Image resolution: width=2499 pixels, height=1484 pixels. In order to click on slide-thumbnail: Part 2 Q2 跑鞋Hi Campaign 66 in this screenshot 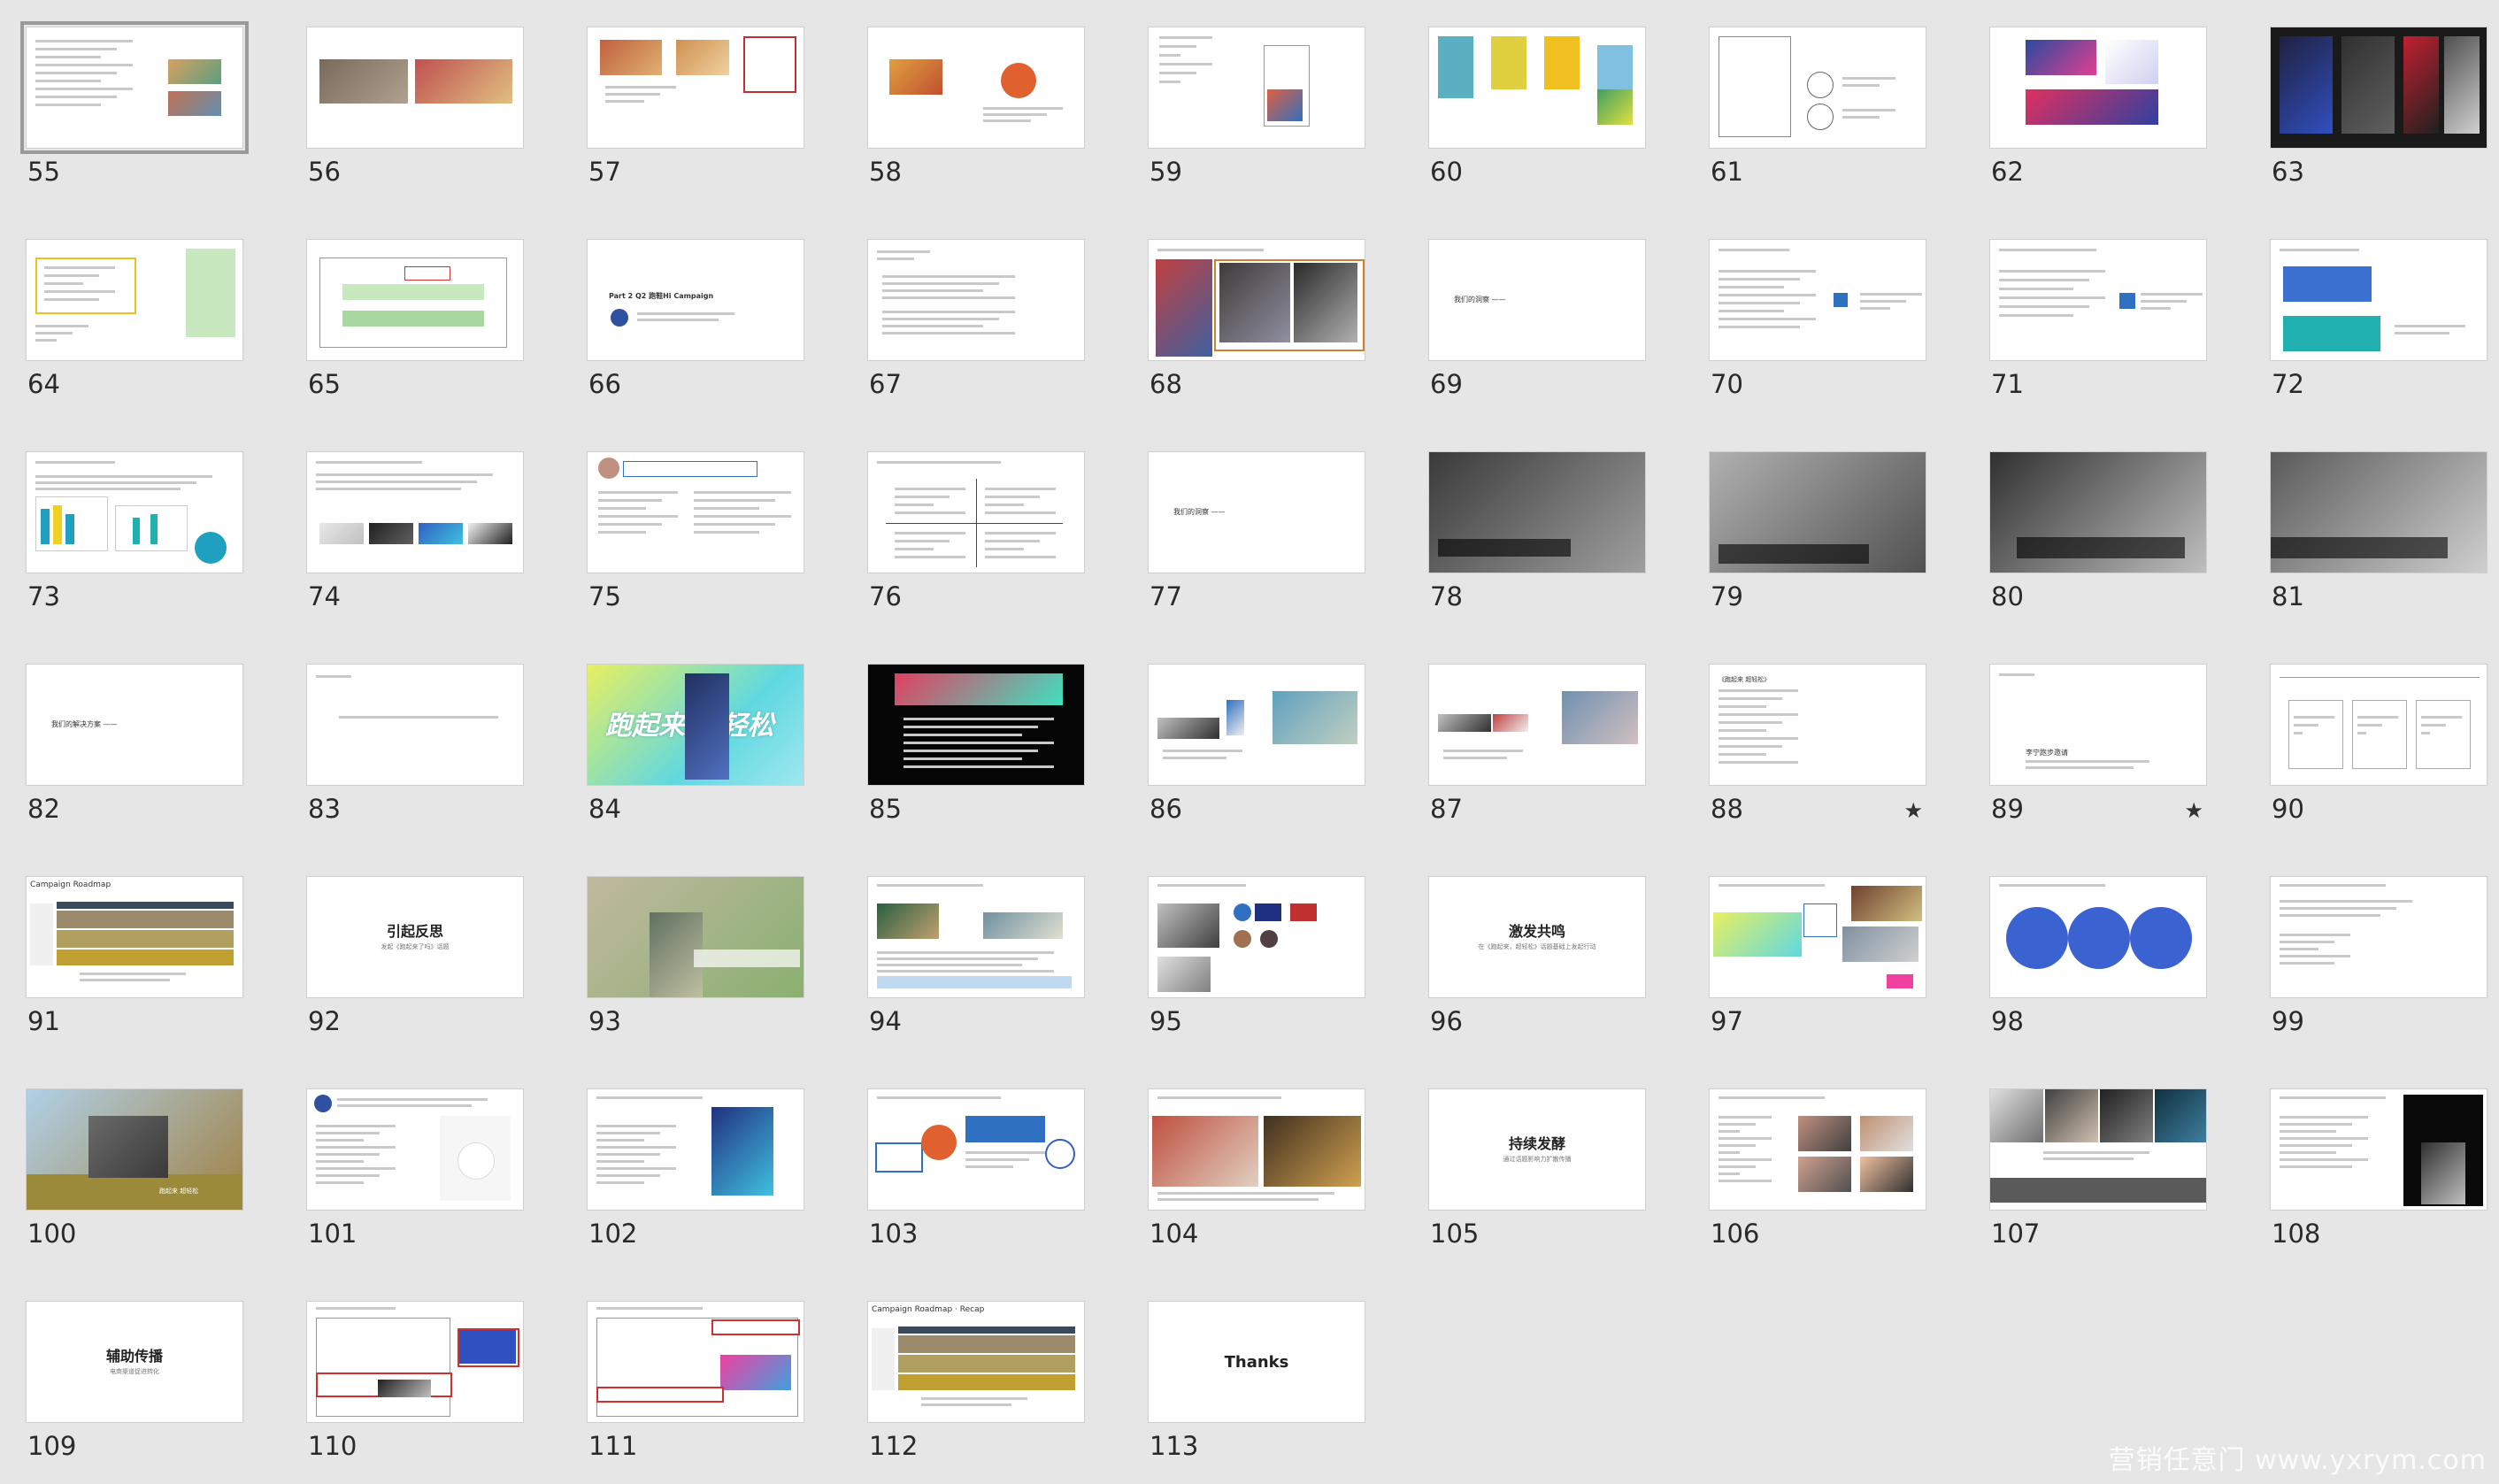, I will do `click(695, 318)`.